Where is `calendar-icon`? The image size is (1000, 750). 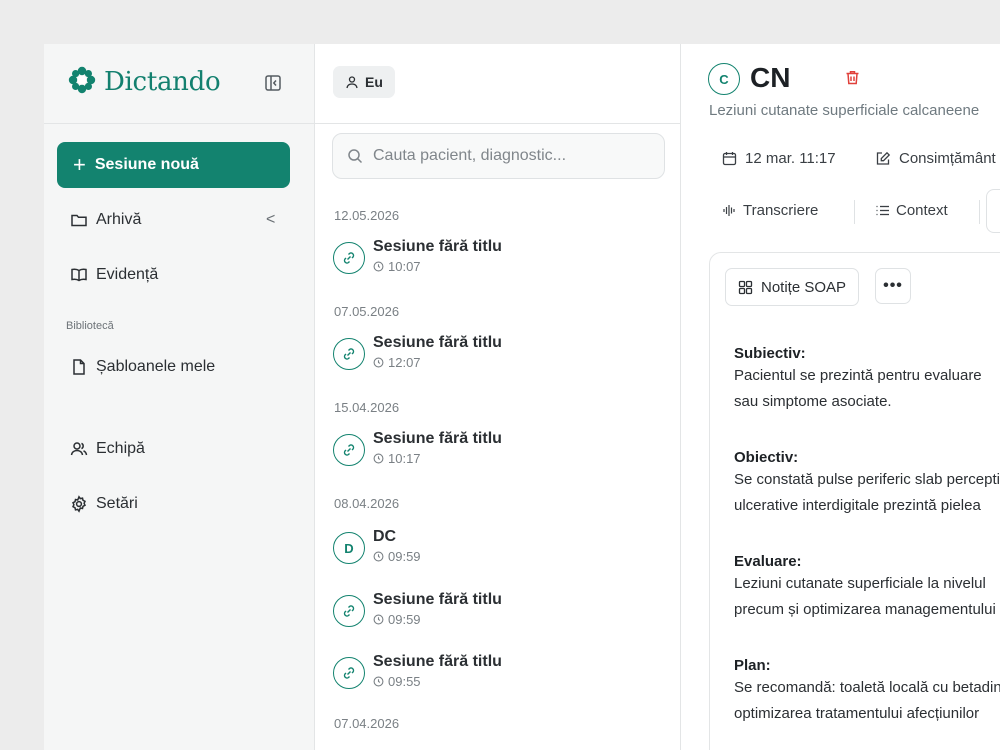
calendar-icon is located at coordinates (729, 159).